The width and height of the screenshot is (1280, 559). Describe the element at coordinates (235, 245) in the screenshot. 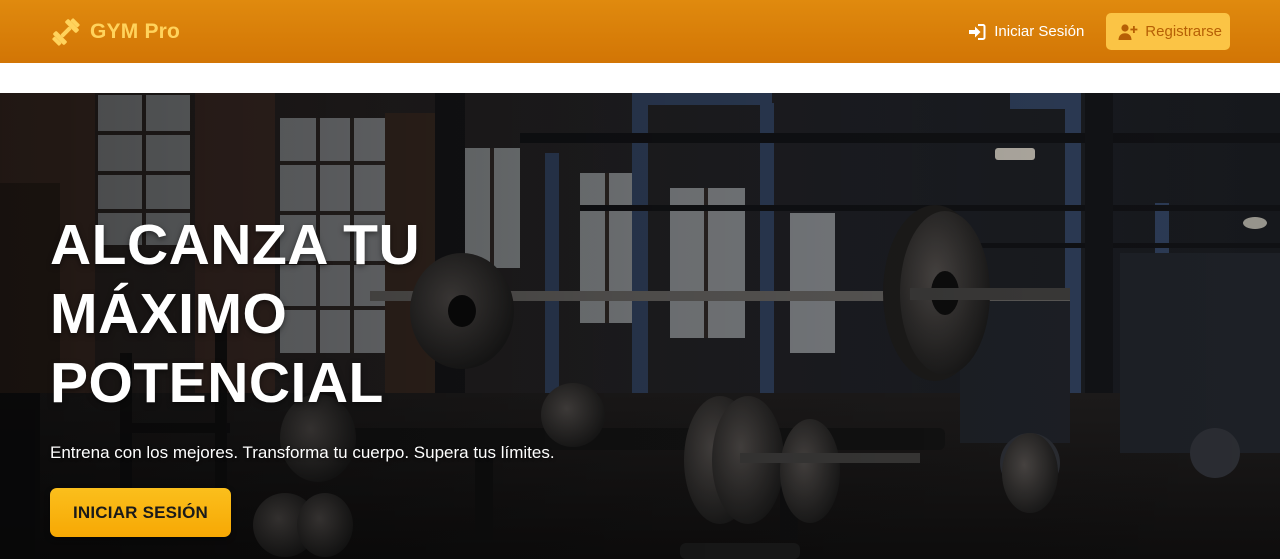

I see `hero-title-line: ALCANZA TU` at that location.